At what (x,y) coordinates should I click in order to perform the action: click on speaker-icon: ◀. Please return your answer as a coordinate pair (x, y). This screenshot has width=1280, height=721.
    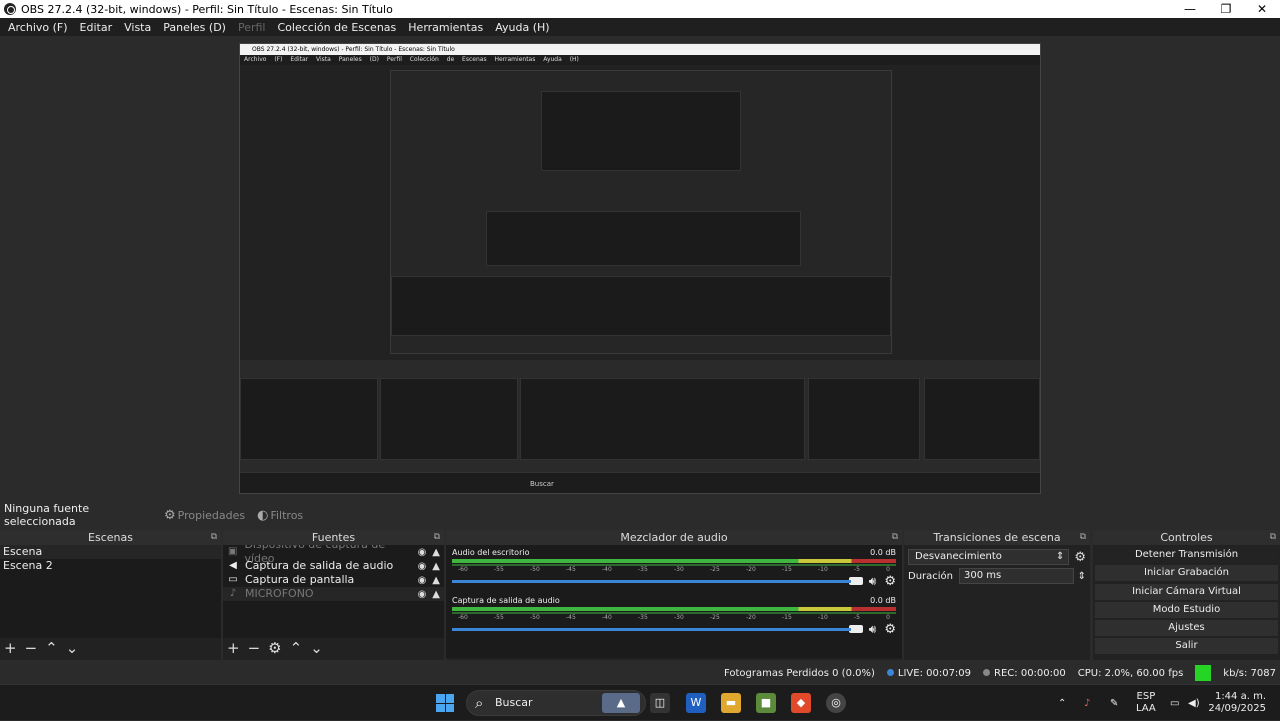
    Looking at the image, I should click on (233, 565).